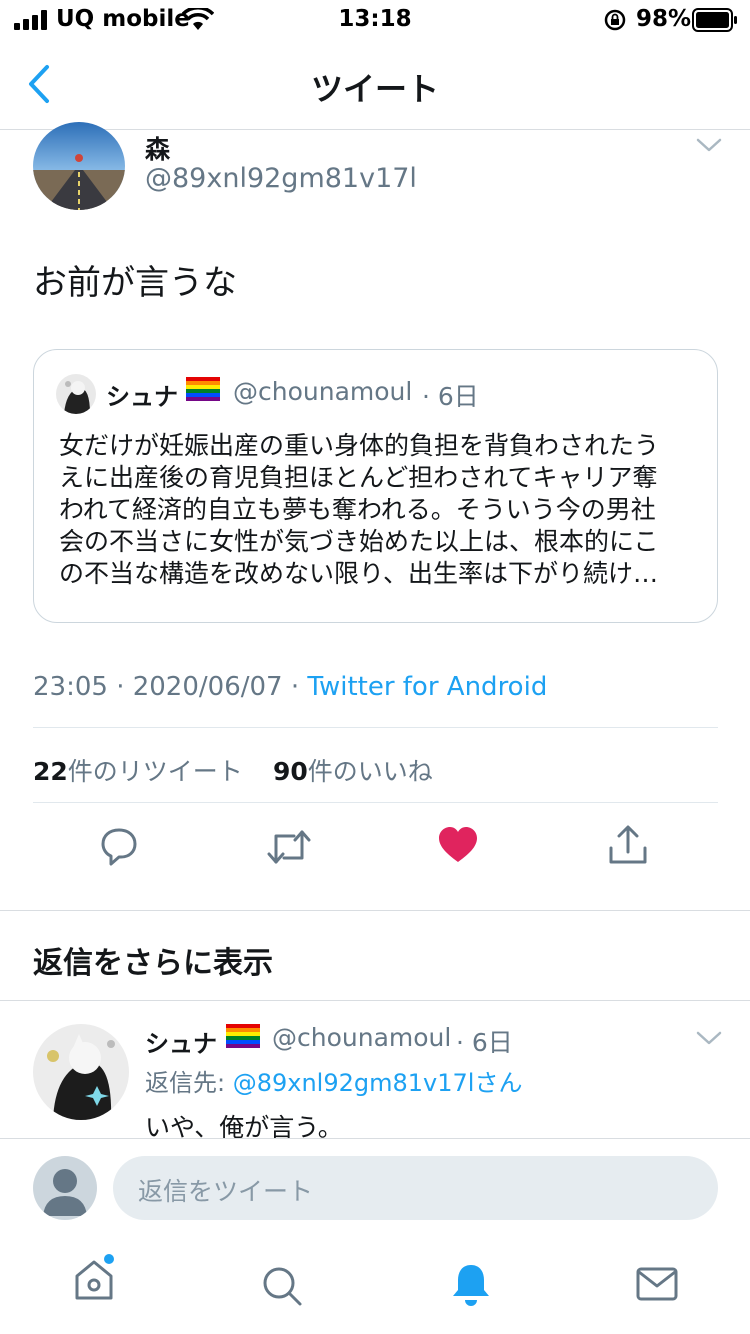 The height and width of the screenshot is (1334, 750). I want to click on like-count: 90, so click(290, 771).